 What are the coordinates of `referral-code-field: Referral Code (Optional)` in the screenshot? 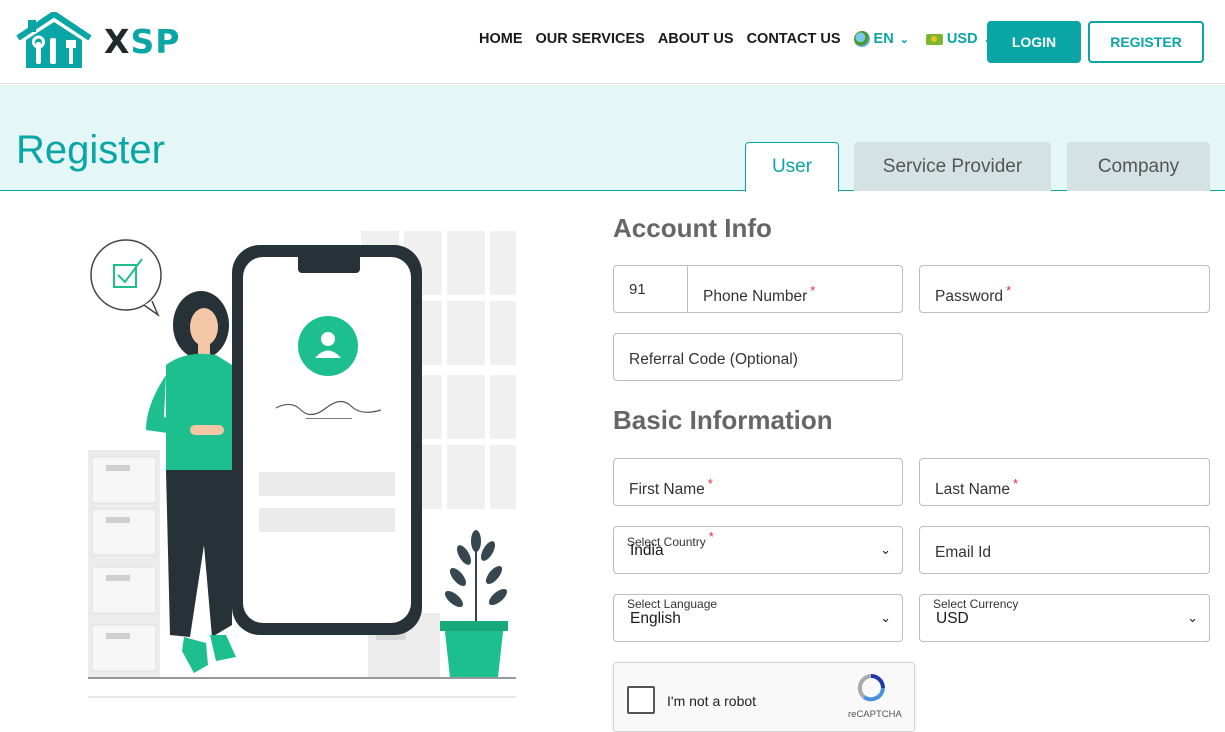 It's located at (758, 357).